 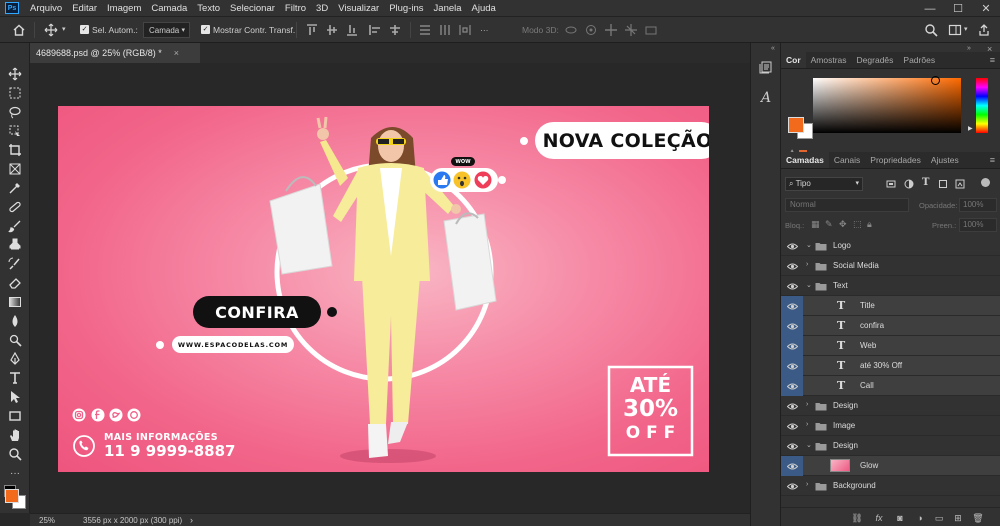 What do you see at coordinates (115, 53) in the screenshot?
I see `document-tab: 4689688.psd @ 25% (RGB/8) * ×` at bounding box center [115, 53].